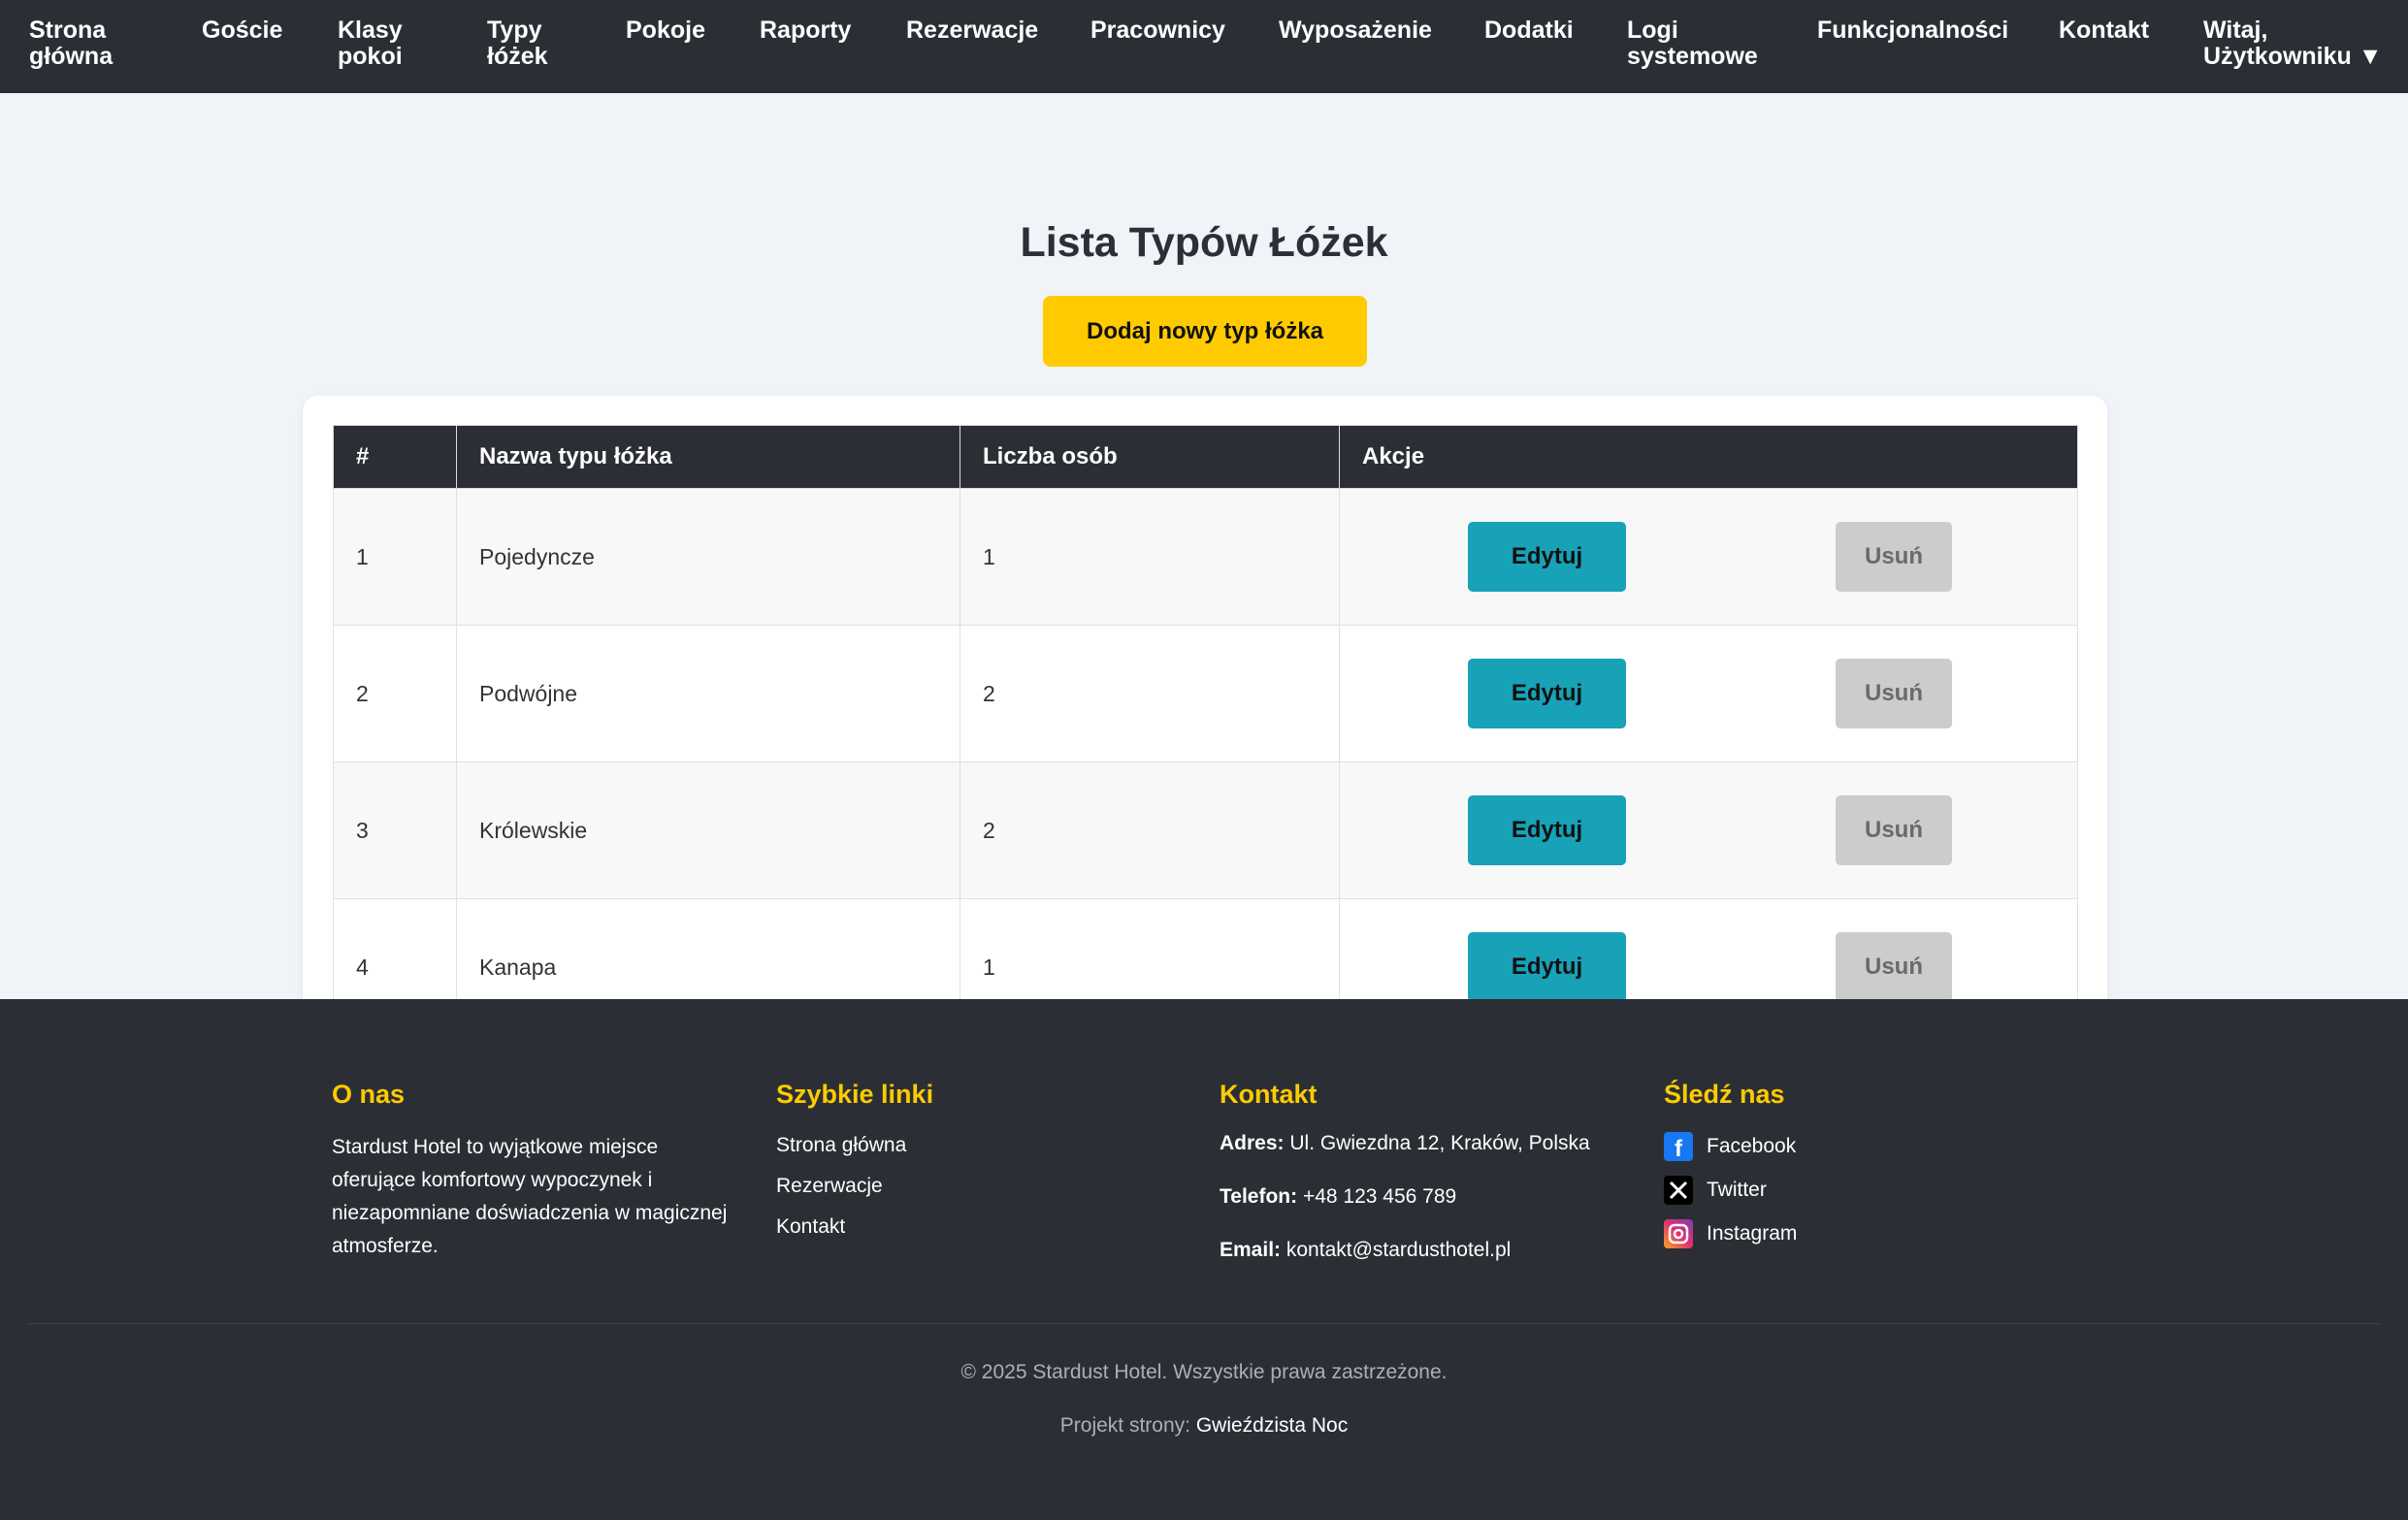 The height and width of the screenshot is (1520, 2408). What do you see at coordinates (1737, 1190) in the screenshot?
I see `social-label: Twitter` at bounding box center [1737, 1190].